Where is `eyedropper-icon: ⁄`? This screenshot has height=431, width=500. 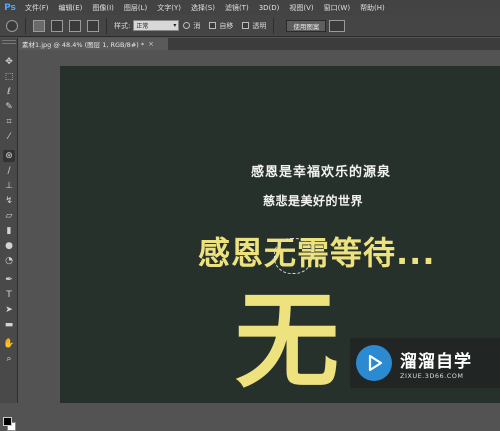
eyedropper-icon: ⁄ is located at coordinates (9, 137).